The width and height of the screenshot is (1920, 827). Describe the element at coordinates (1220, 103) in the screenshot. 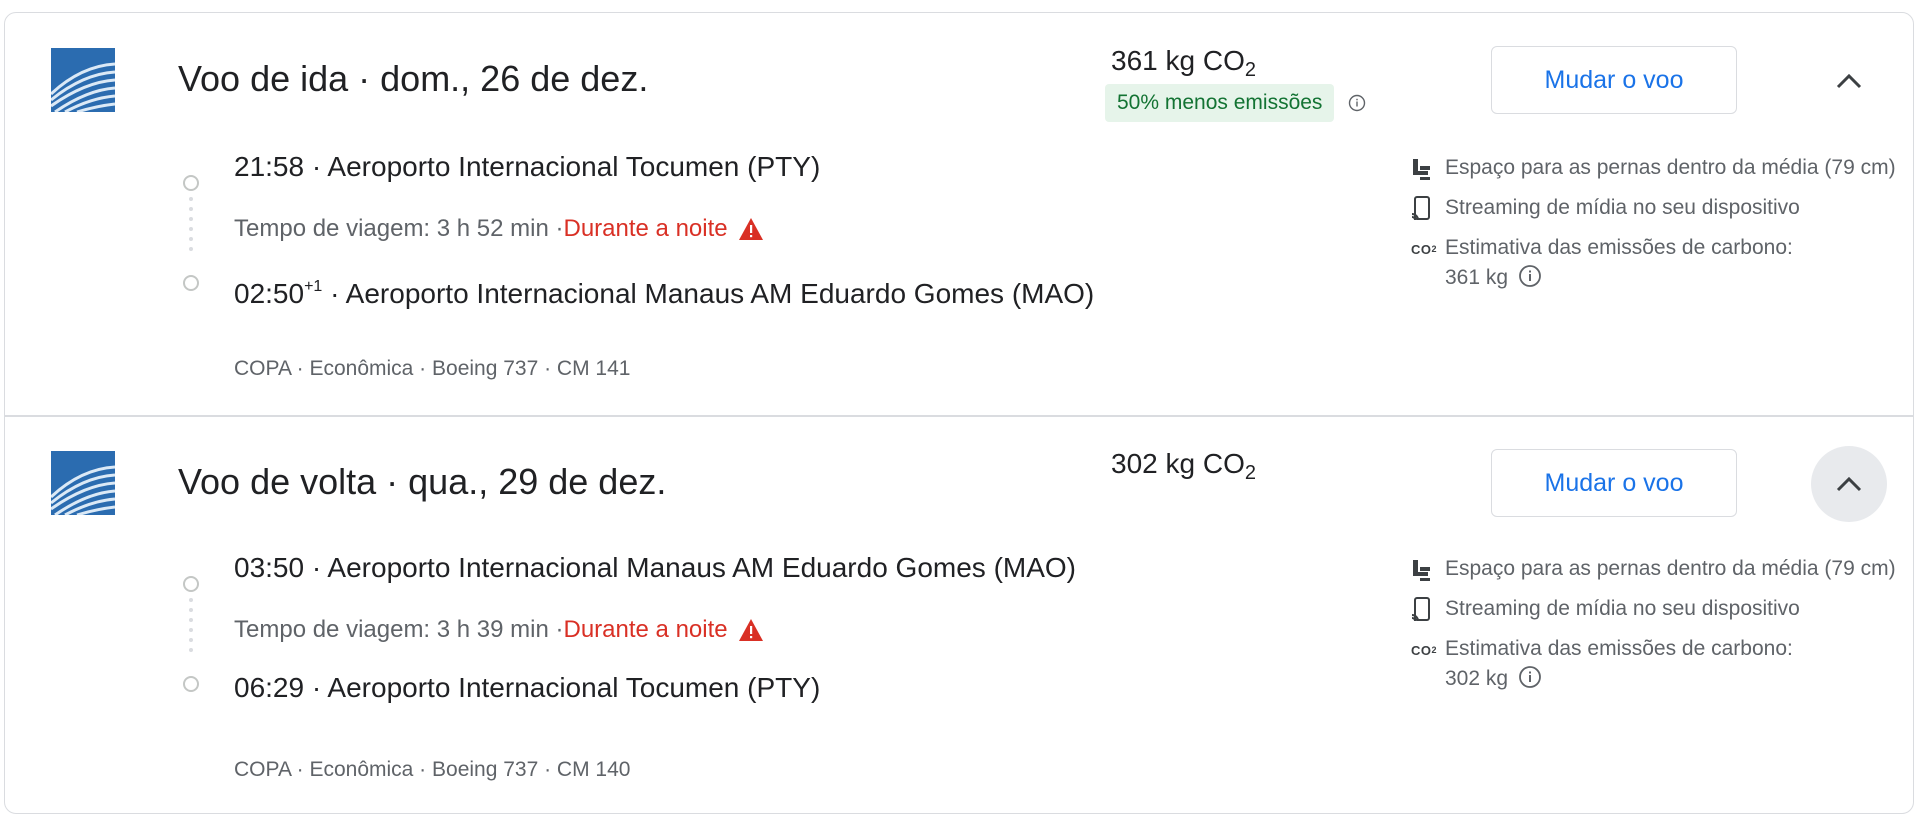

I see `emissions-badge: 50% menos emissões` at that location.